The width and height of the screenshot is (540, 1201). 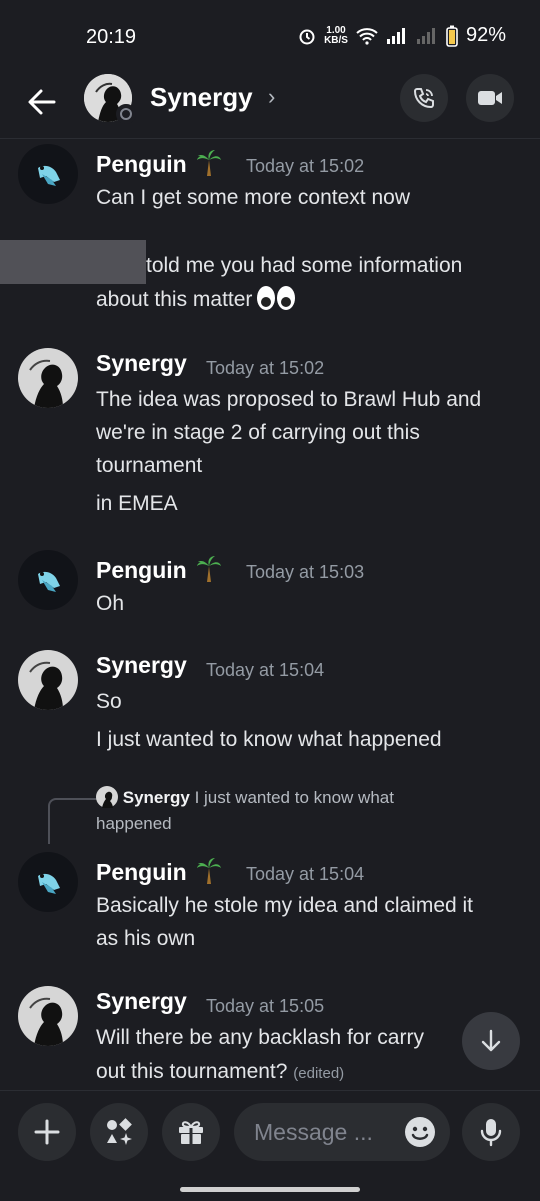 What do you see at coordinates (485, 35) in the screenshot?
I see `battery-percent: 92%` at bounding box center [485, 35].